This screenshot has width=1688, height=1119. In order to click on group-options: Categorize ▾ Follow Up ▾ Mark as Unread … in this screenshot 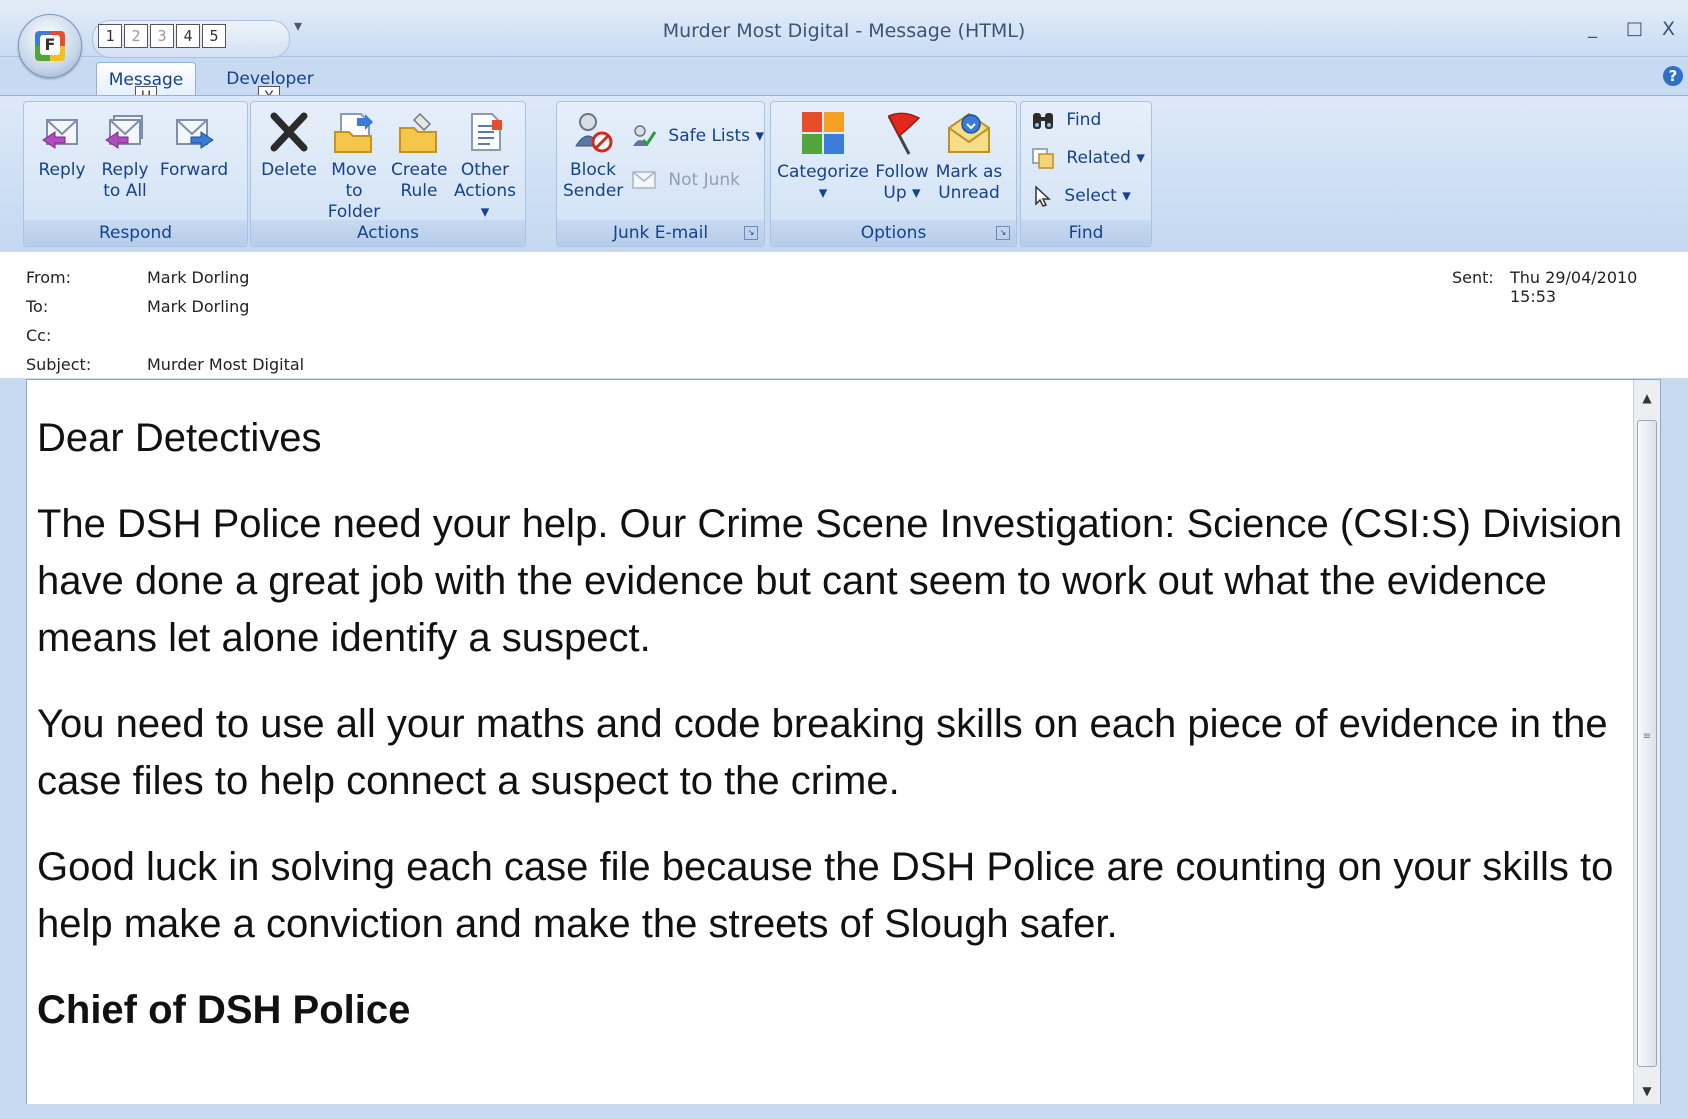, I will do `click(893, 174)`.